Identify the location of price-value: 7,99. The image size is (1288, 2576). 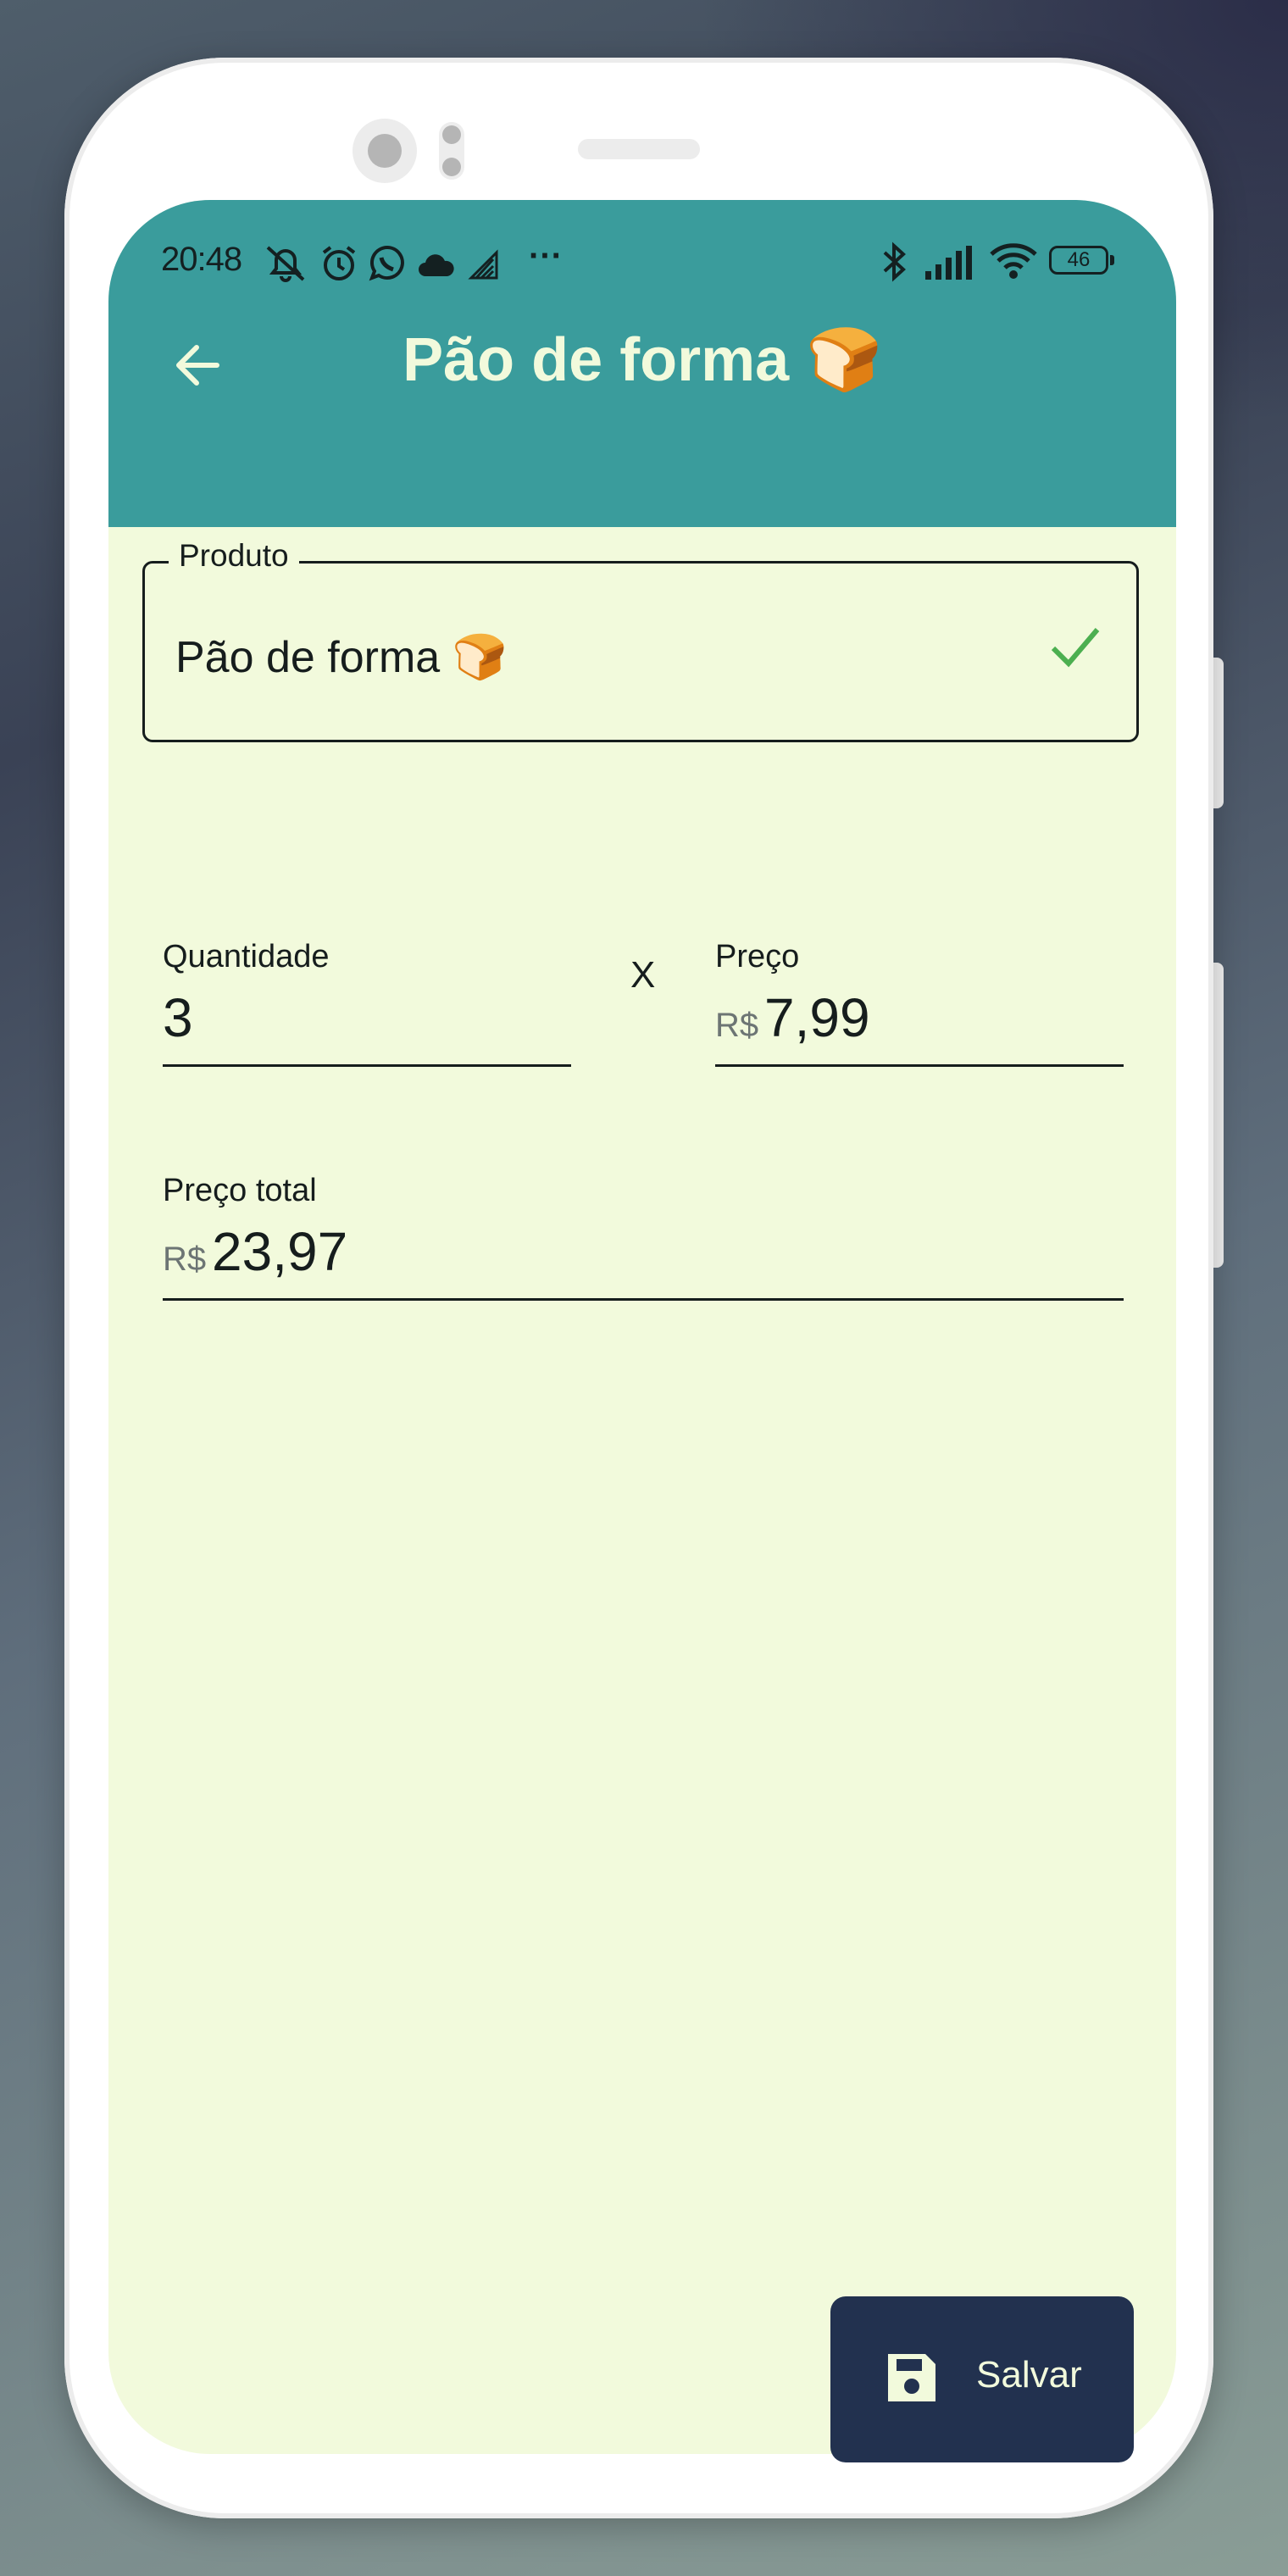
(817, 1018).